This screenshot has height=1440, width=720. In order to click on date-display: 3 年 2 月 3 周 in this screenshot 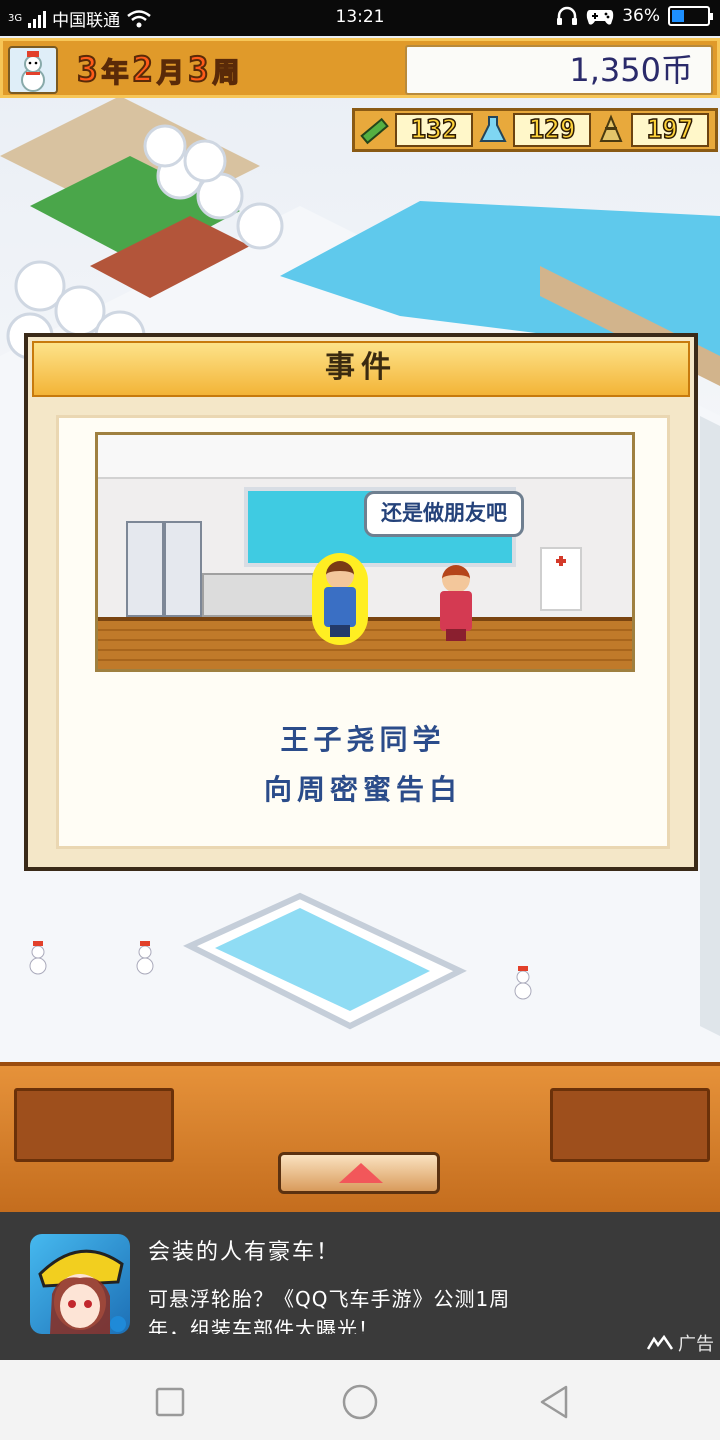, I will do `click(232, 70)`.